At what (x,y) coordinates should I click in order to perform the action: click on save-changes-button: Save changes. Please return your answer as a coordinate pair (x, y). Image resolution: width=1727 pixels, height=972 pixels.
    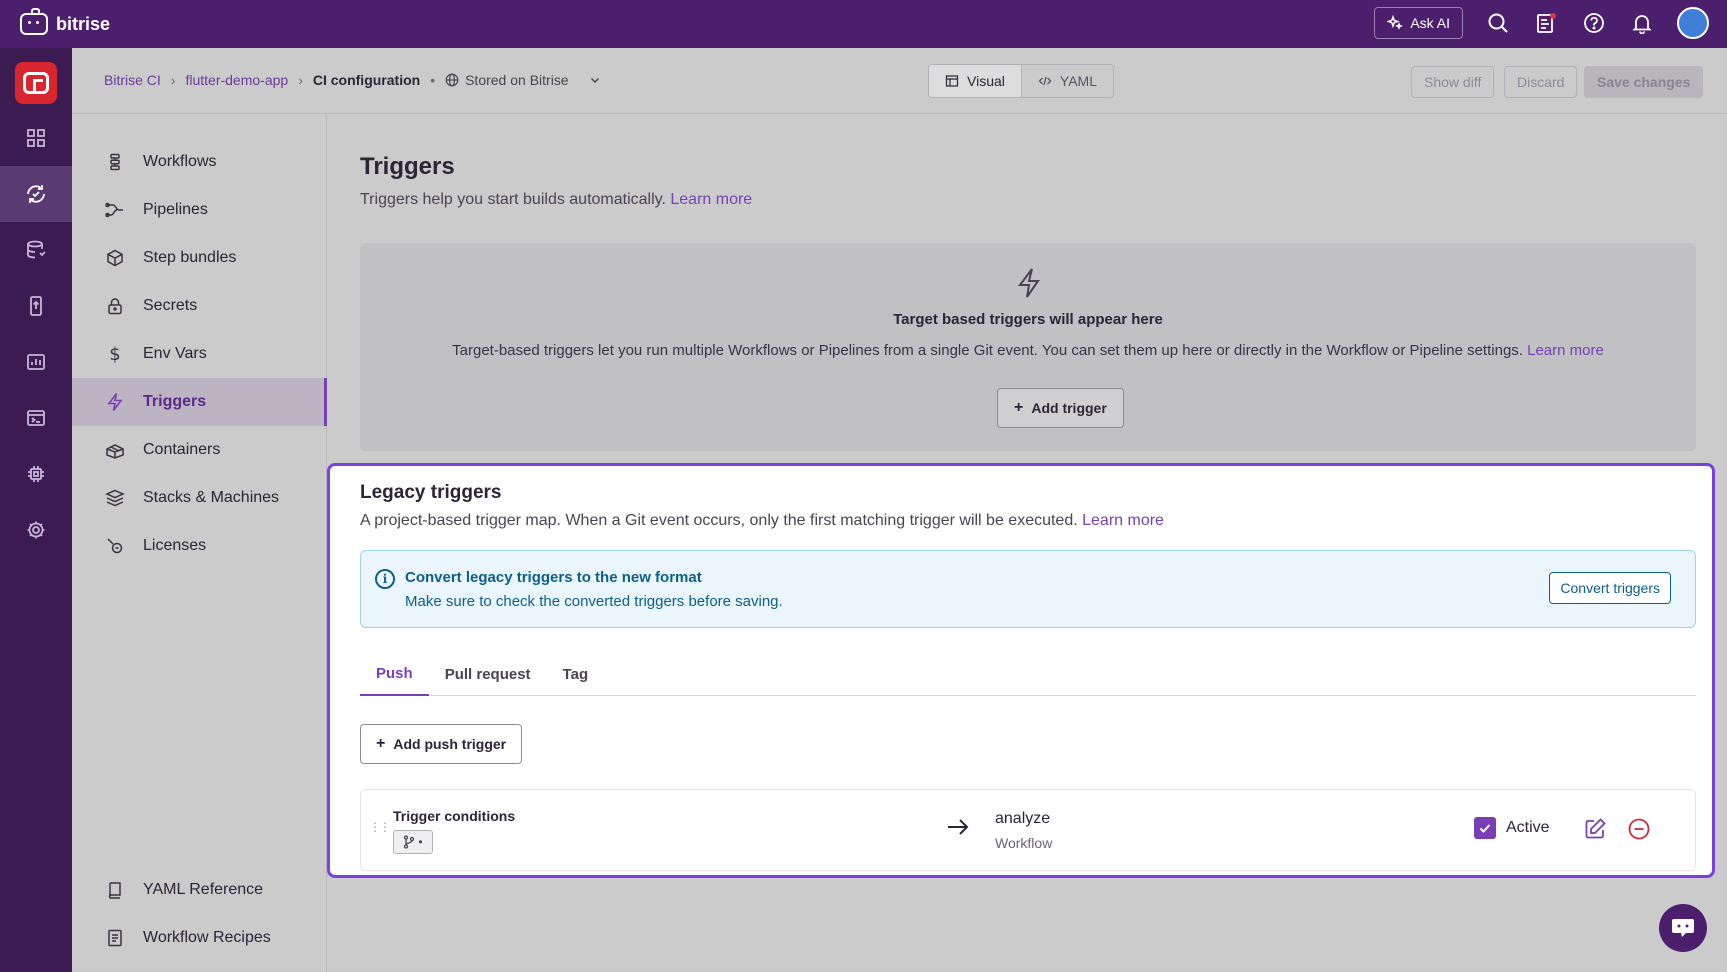
    Looking at the image, I should click on (1644, 82).